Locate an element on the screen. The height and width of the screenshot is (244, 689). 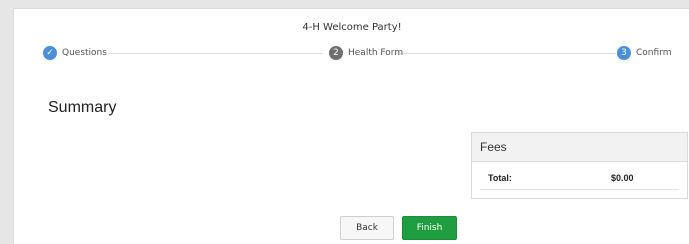
step-label: Confirm is located at coordinates (654, 53).